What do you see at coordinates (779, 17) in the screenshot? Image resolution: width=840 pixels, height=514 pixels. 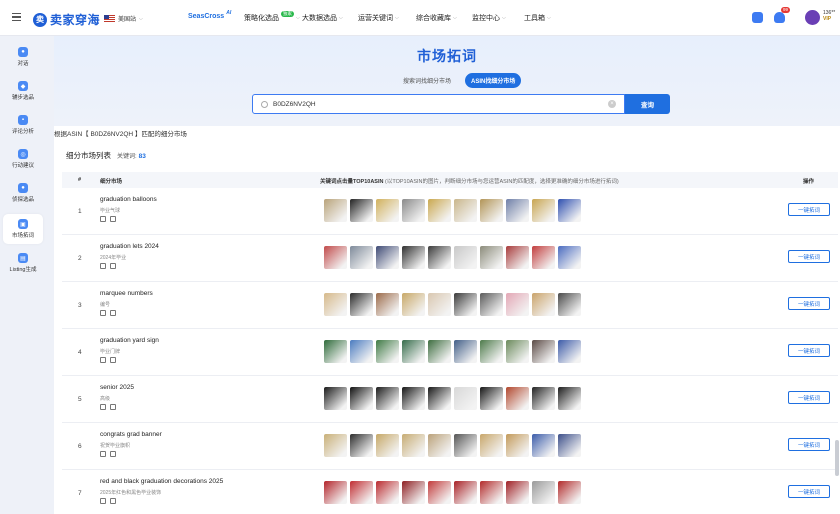 I see `bell-icon` at bounding box center [779, 17].